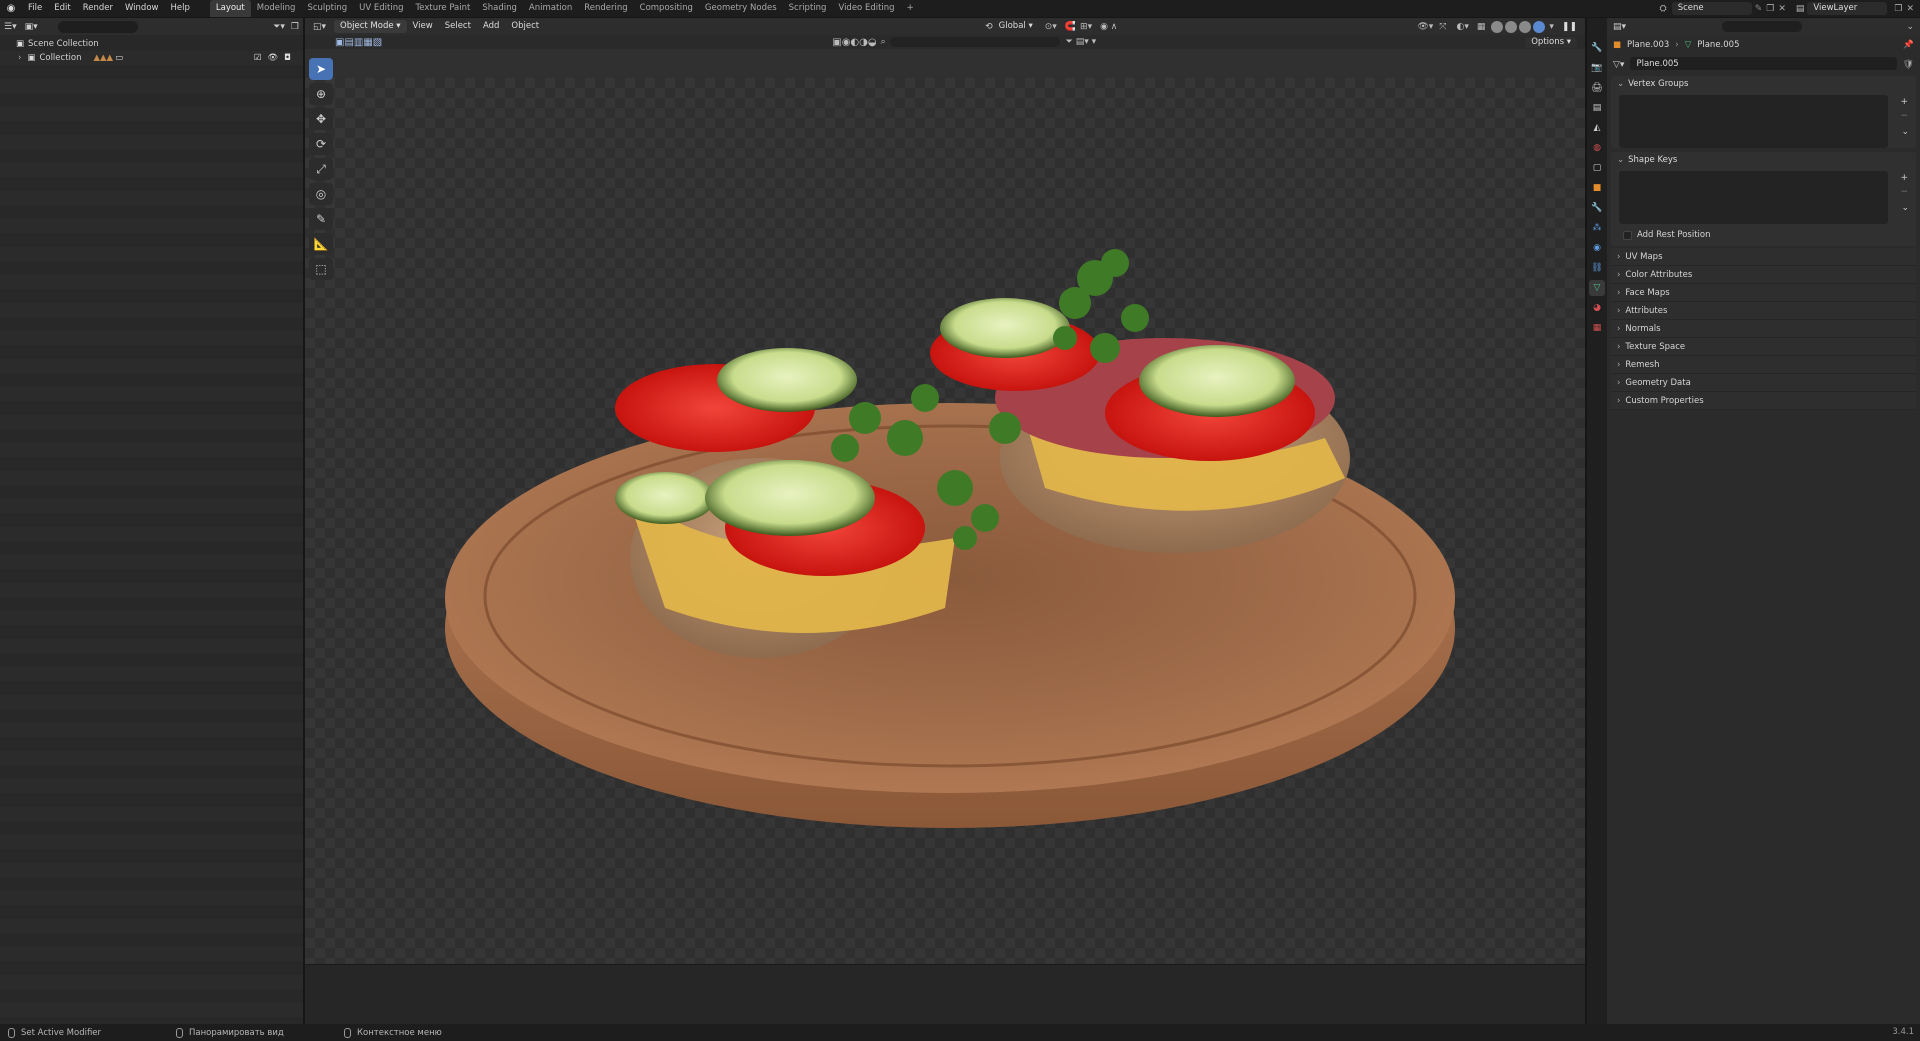  I want to click on rotate-tool: ⟳, so click(321, 144).